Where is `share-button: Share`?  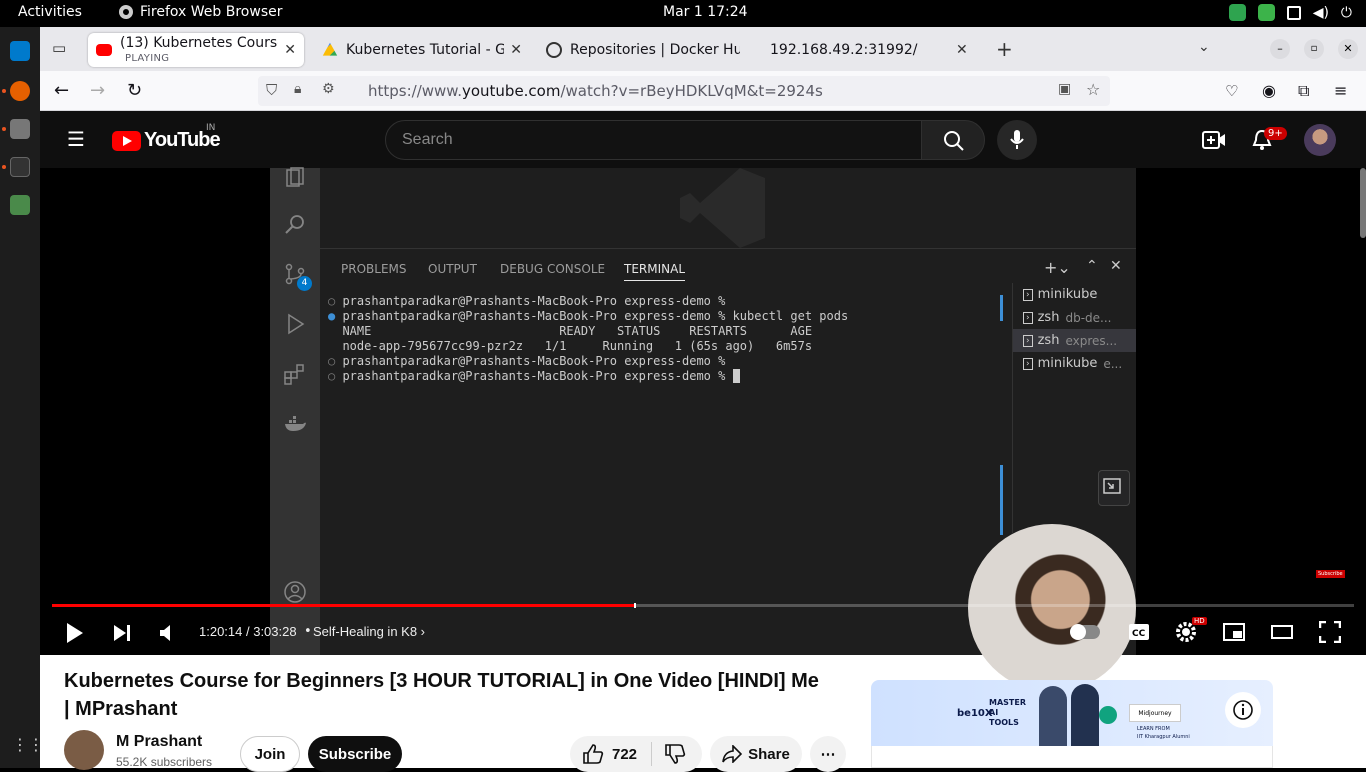
share-button: Share is located at coordinates (756, 754).